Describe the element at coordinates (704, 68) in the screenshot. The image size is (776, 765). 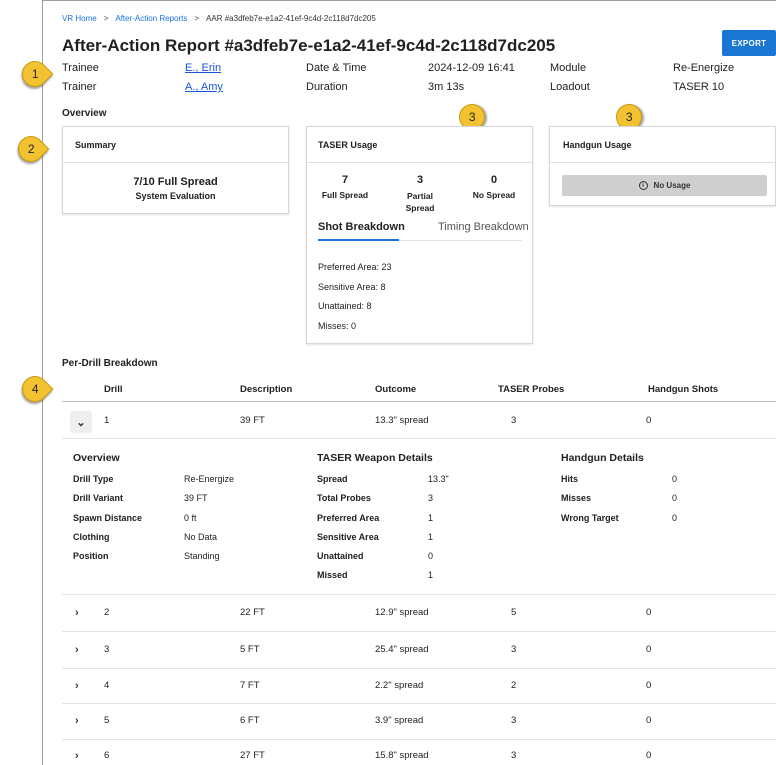
I see `module-value: Re-Energize` at that location.